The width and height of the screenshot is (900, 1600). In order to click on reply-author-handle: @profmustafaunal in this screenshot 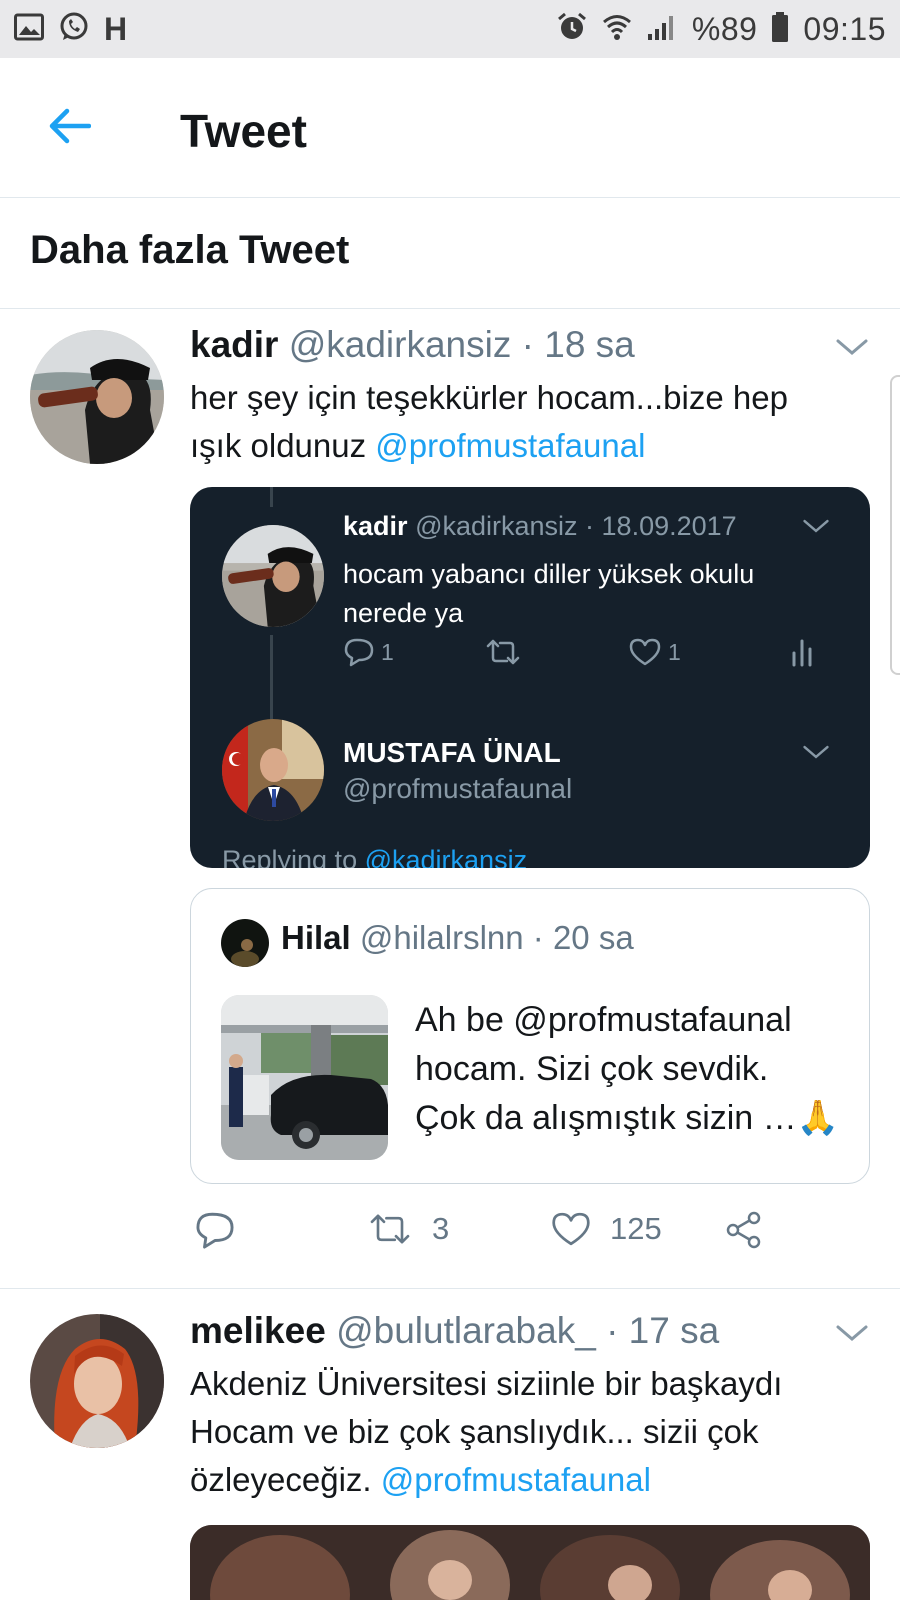, I will do `click(457, 789)`.